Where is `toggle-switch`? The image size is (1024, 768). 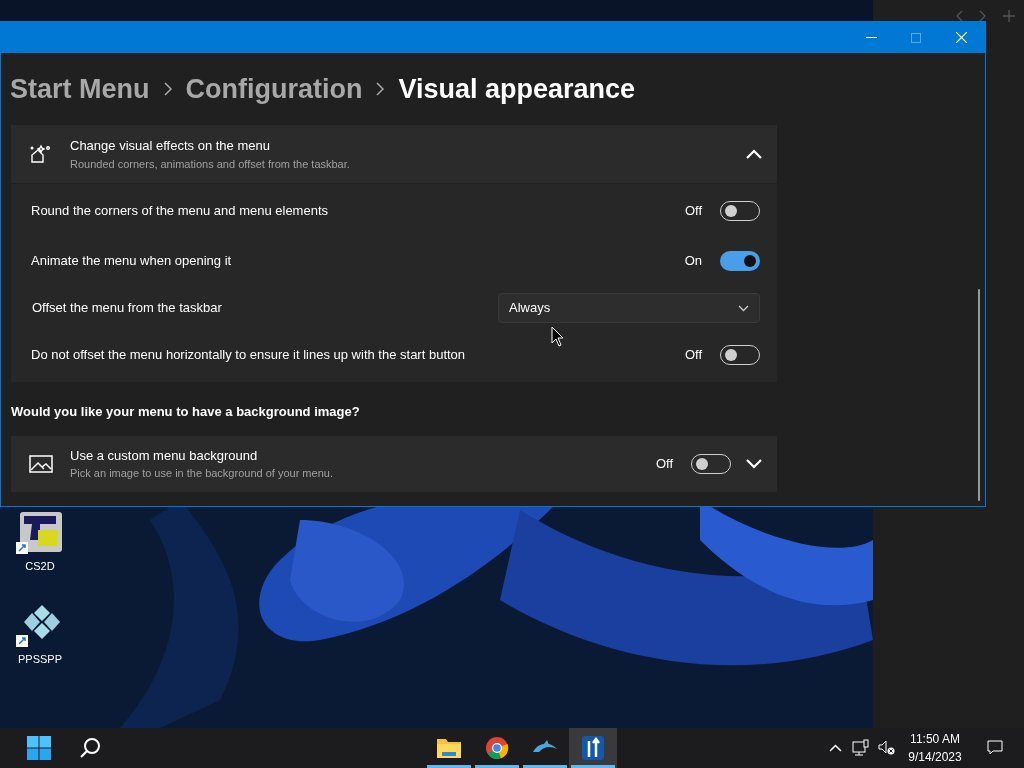 toggle-switch is located at coordinates (740, 261).